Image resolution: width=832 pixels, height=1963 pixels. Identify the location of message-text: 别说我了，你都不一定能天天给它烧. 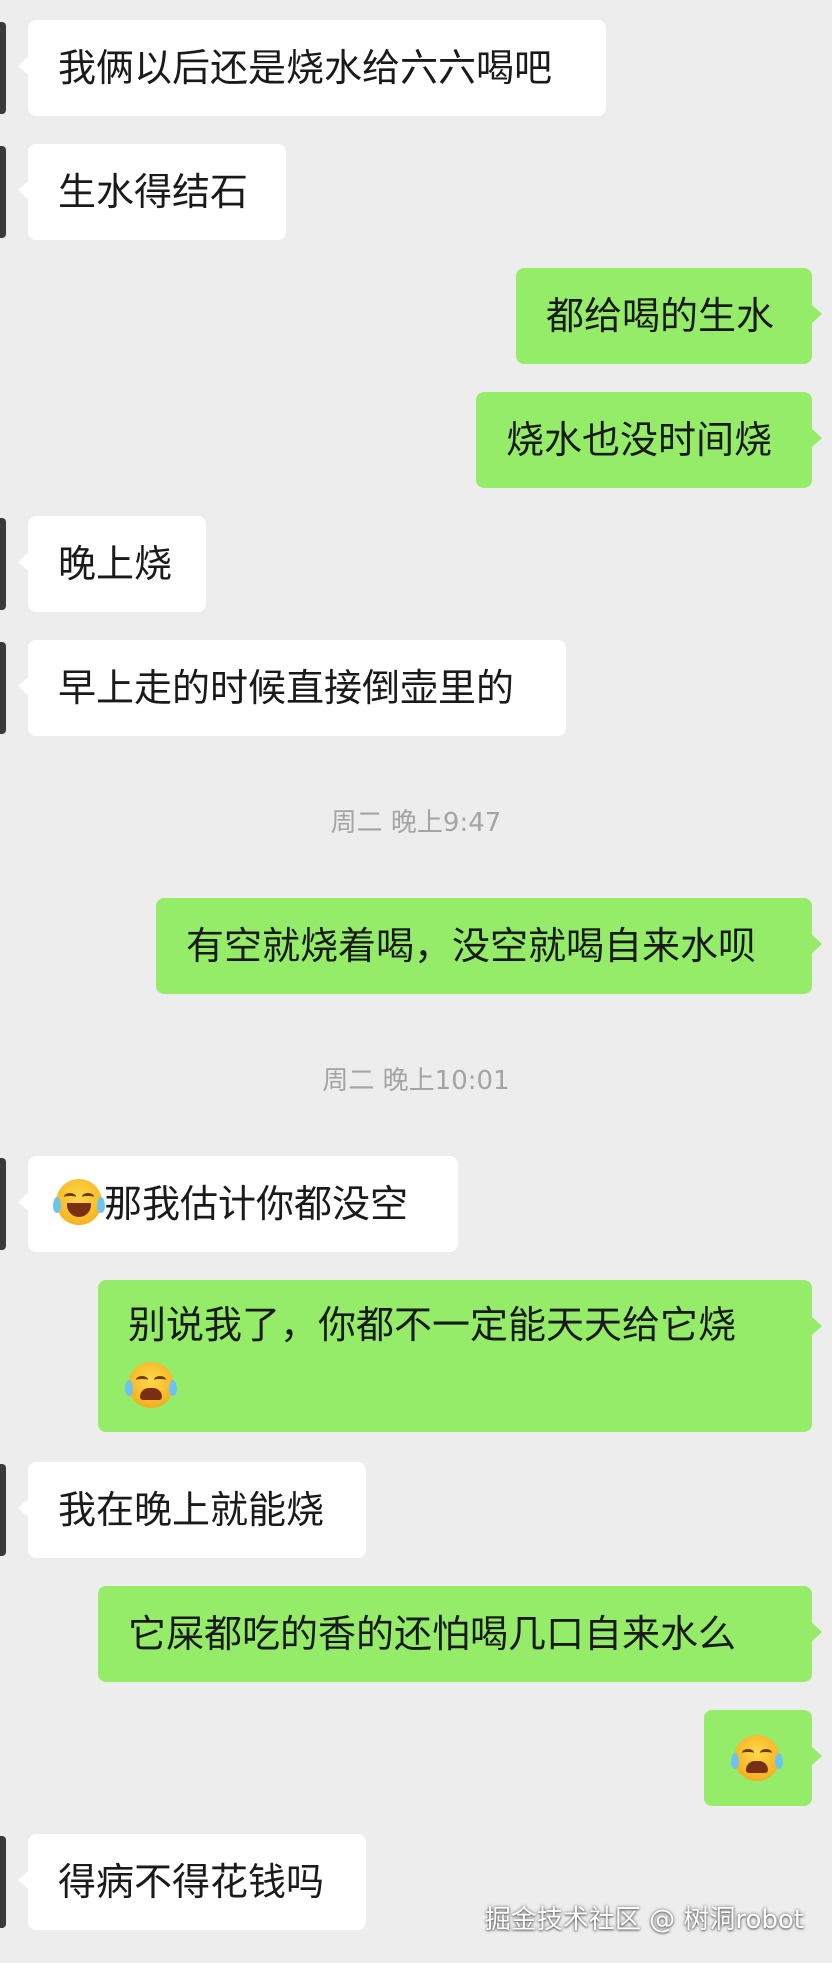
(432, 1325).